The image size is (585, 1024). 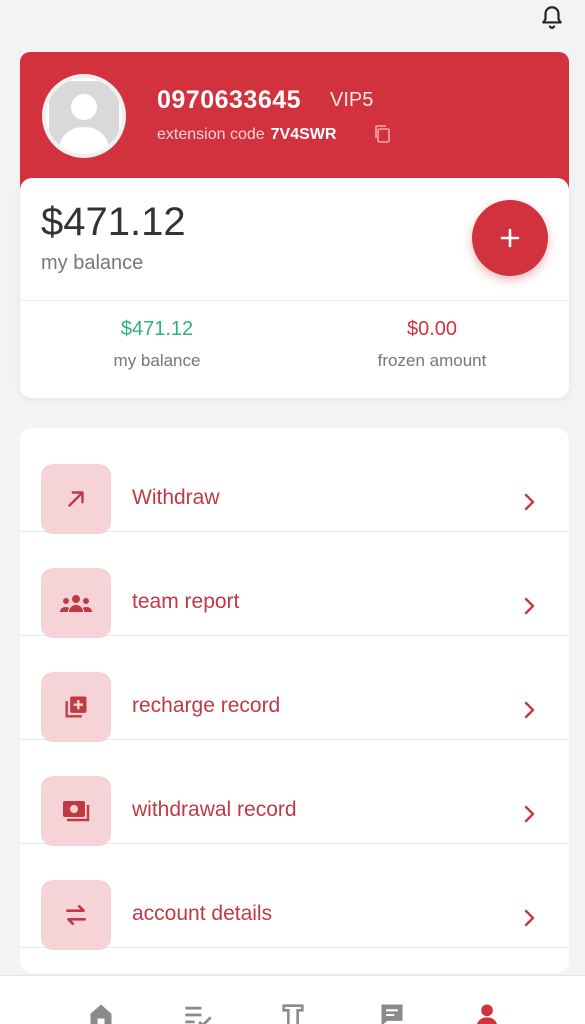 What do you see at coordinates (432, 360) in the screenshot?
I see `stat-frozen-label: frozen amount` at bounding box center [432, 360].